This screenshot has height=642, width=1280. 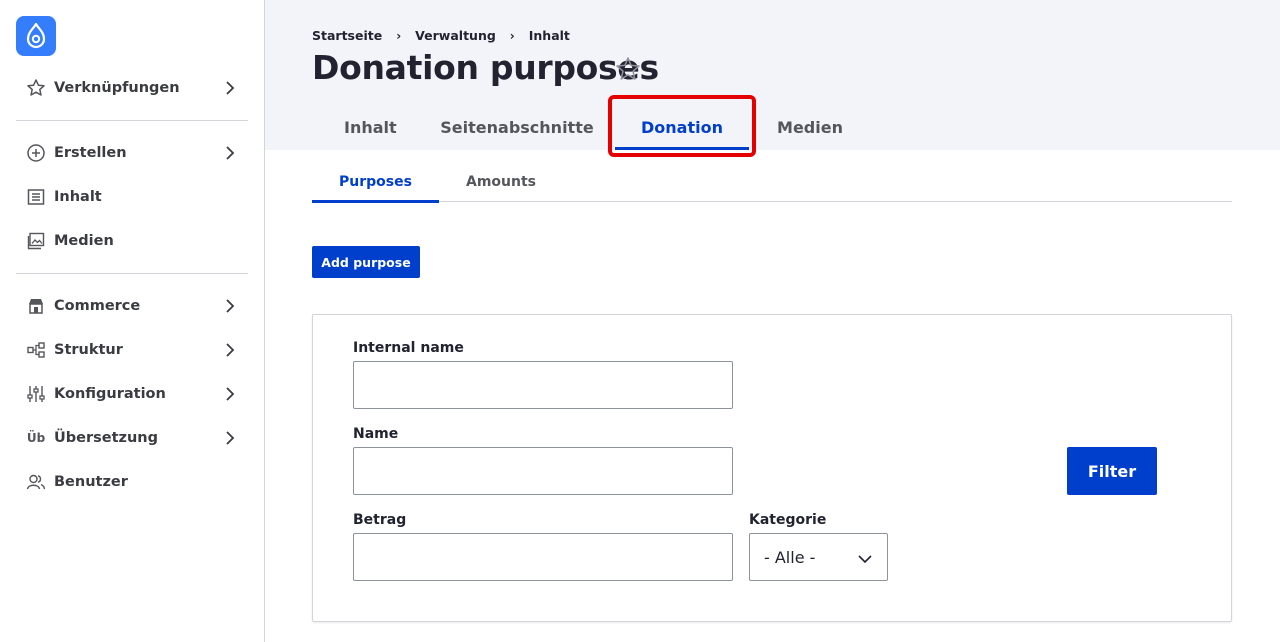 What do you see at coordinates (347, 35) in the screenshot?
I see `breadcrumb-link: Startseite` at bounding box center [347, 35].